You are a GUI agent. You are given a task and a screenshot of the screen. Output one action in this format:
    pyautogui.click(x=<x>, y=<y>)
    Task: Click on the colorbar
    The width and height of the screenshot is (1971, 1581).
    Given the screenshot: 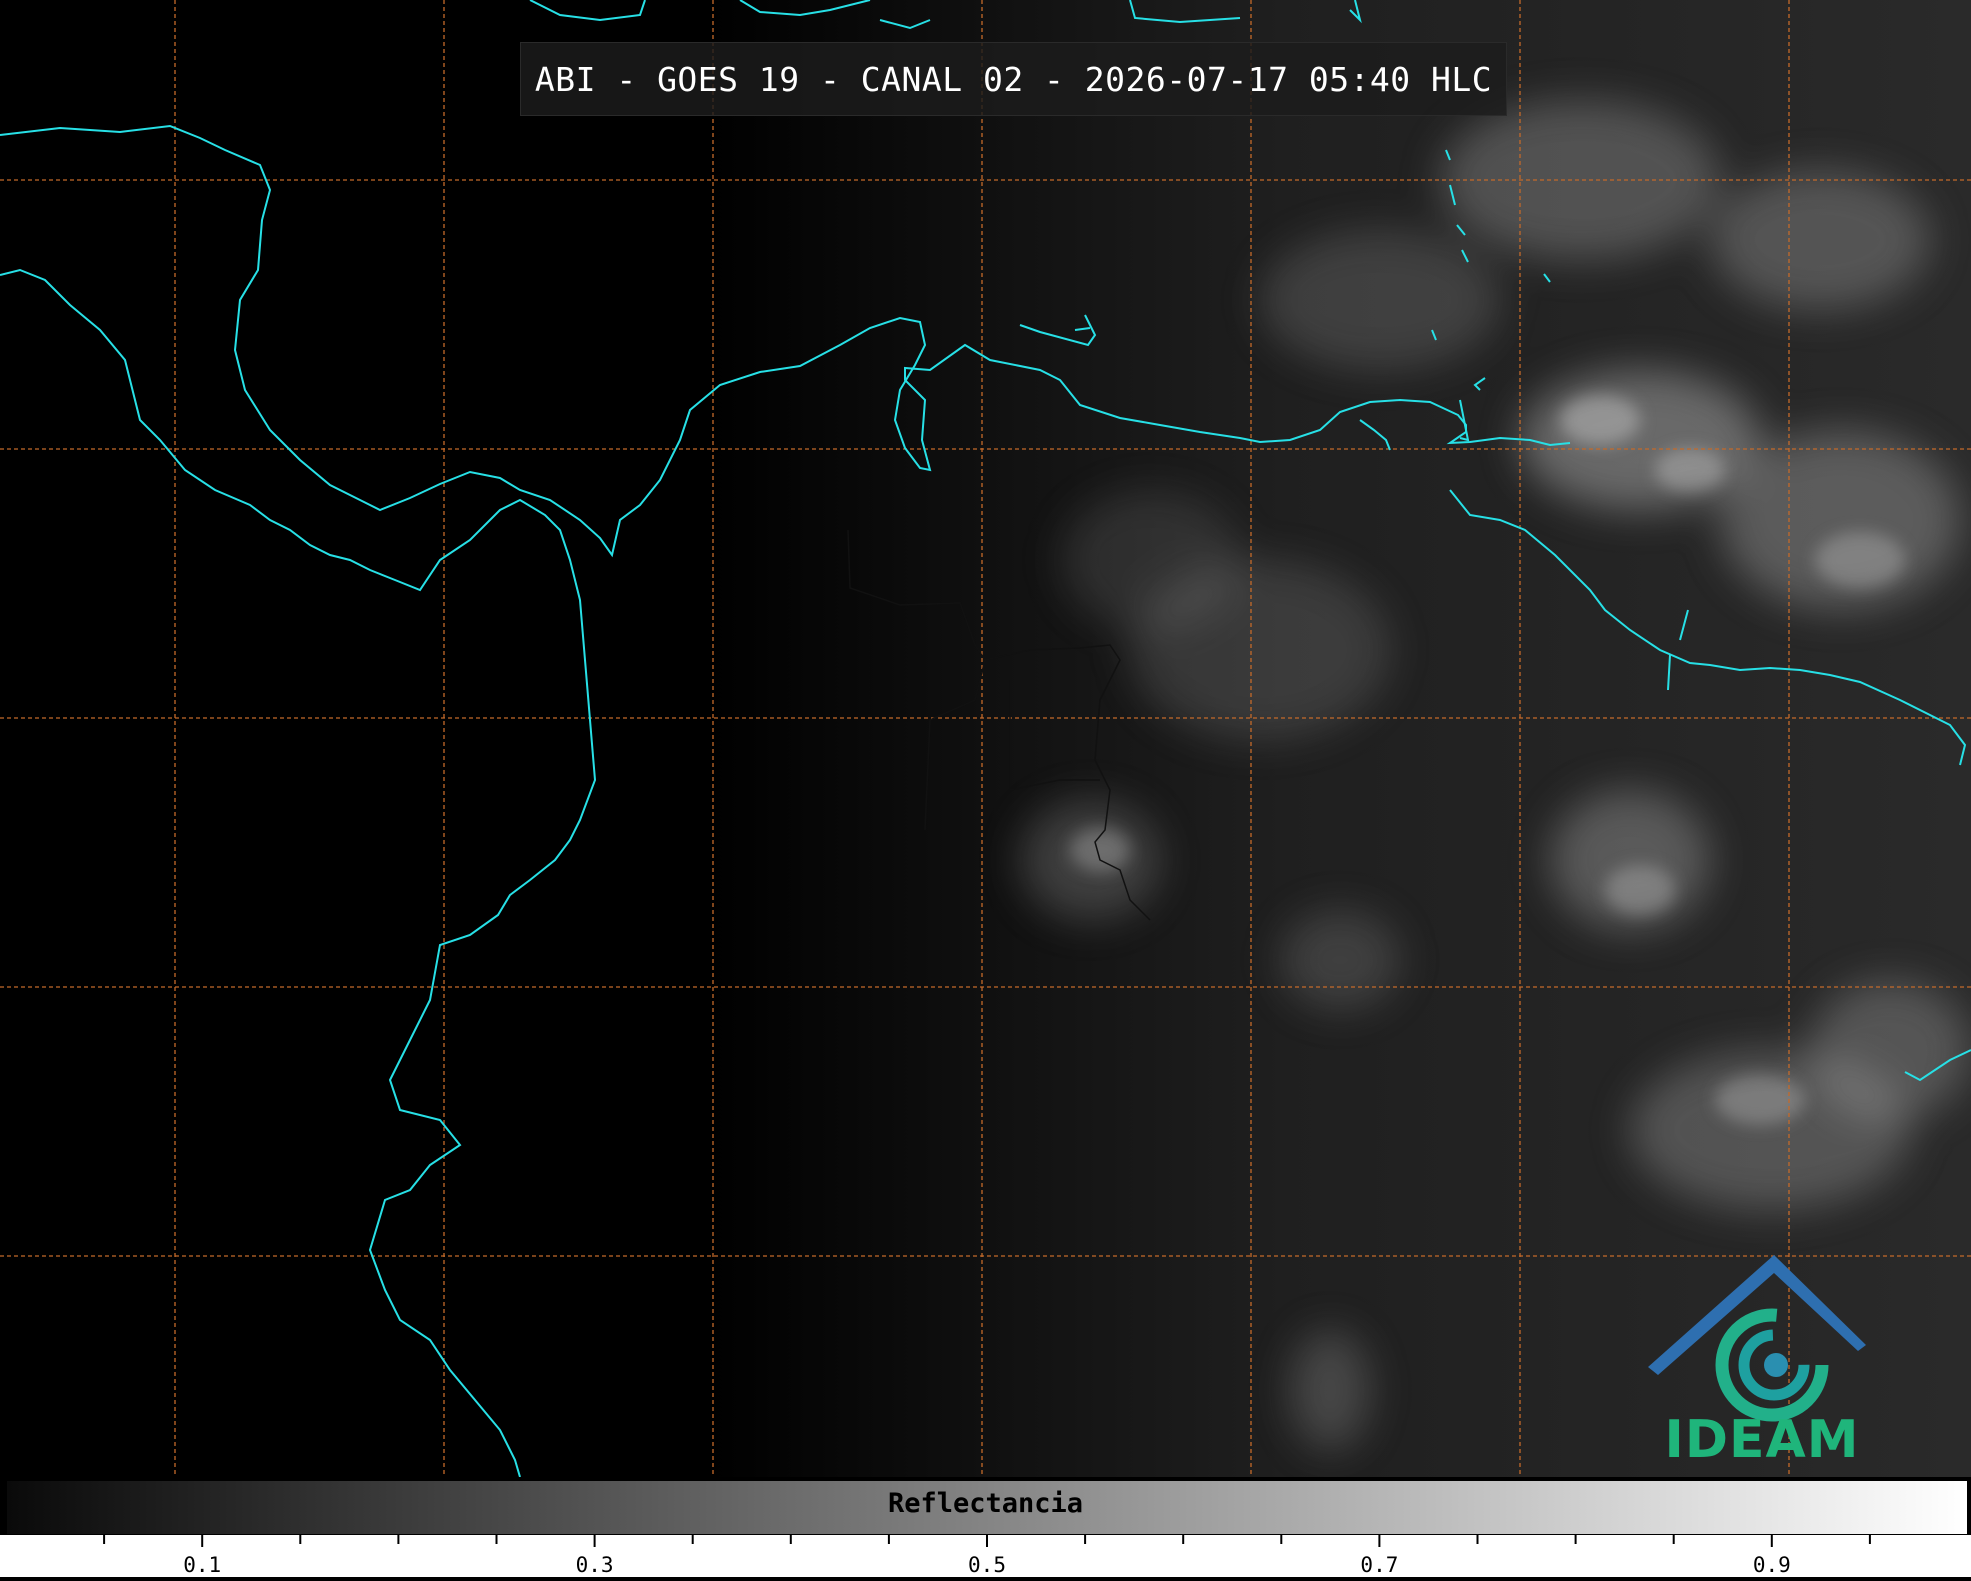 What is the action you would take?
    pyautogui.click(x=987, y=1507)
    